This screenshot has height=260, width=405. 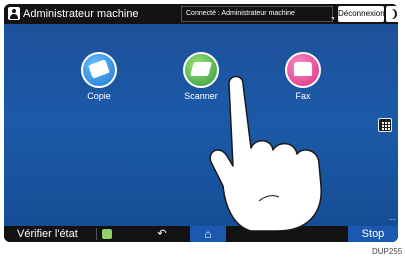 I want to click on logout-button: Déconnexion, so click(x=361, y=14).